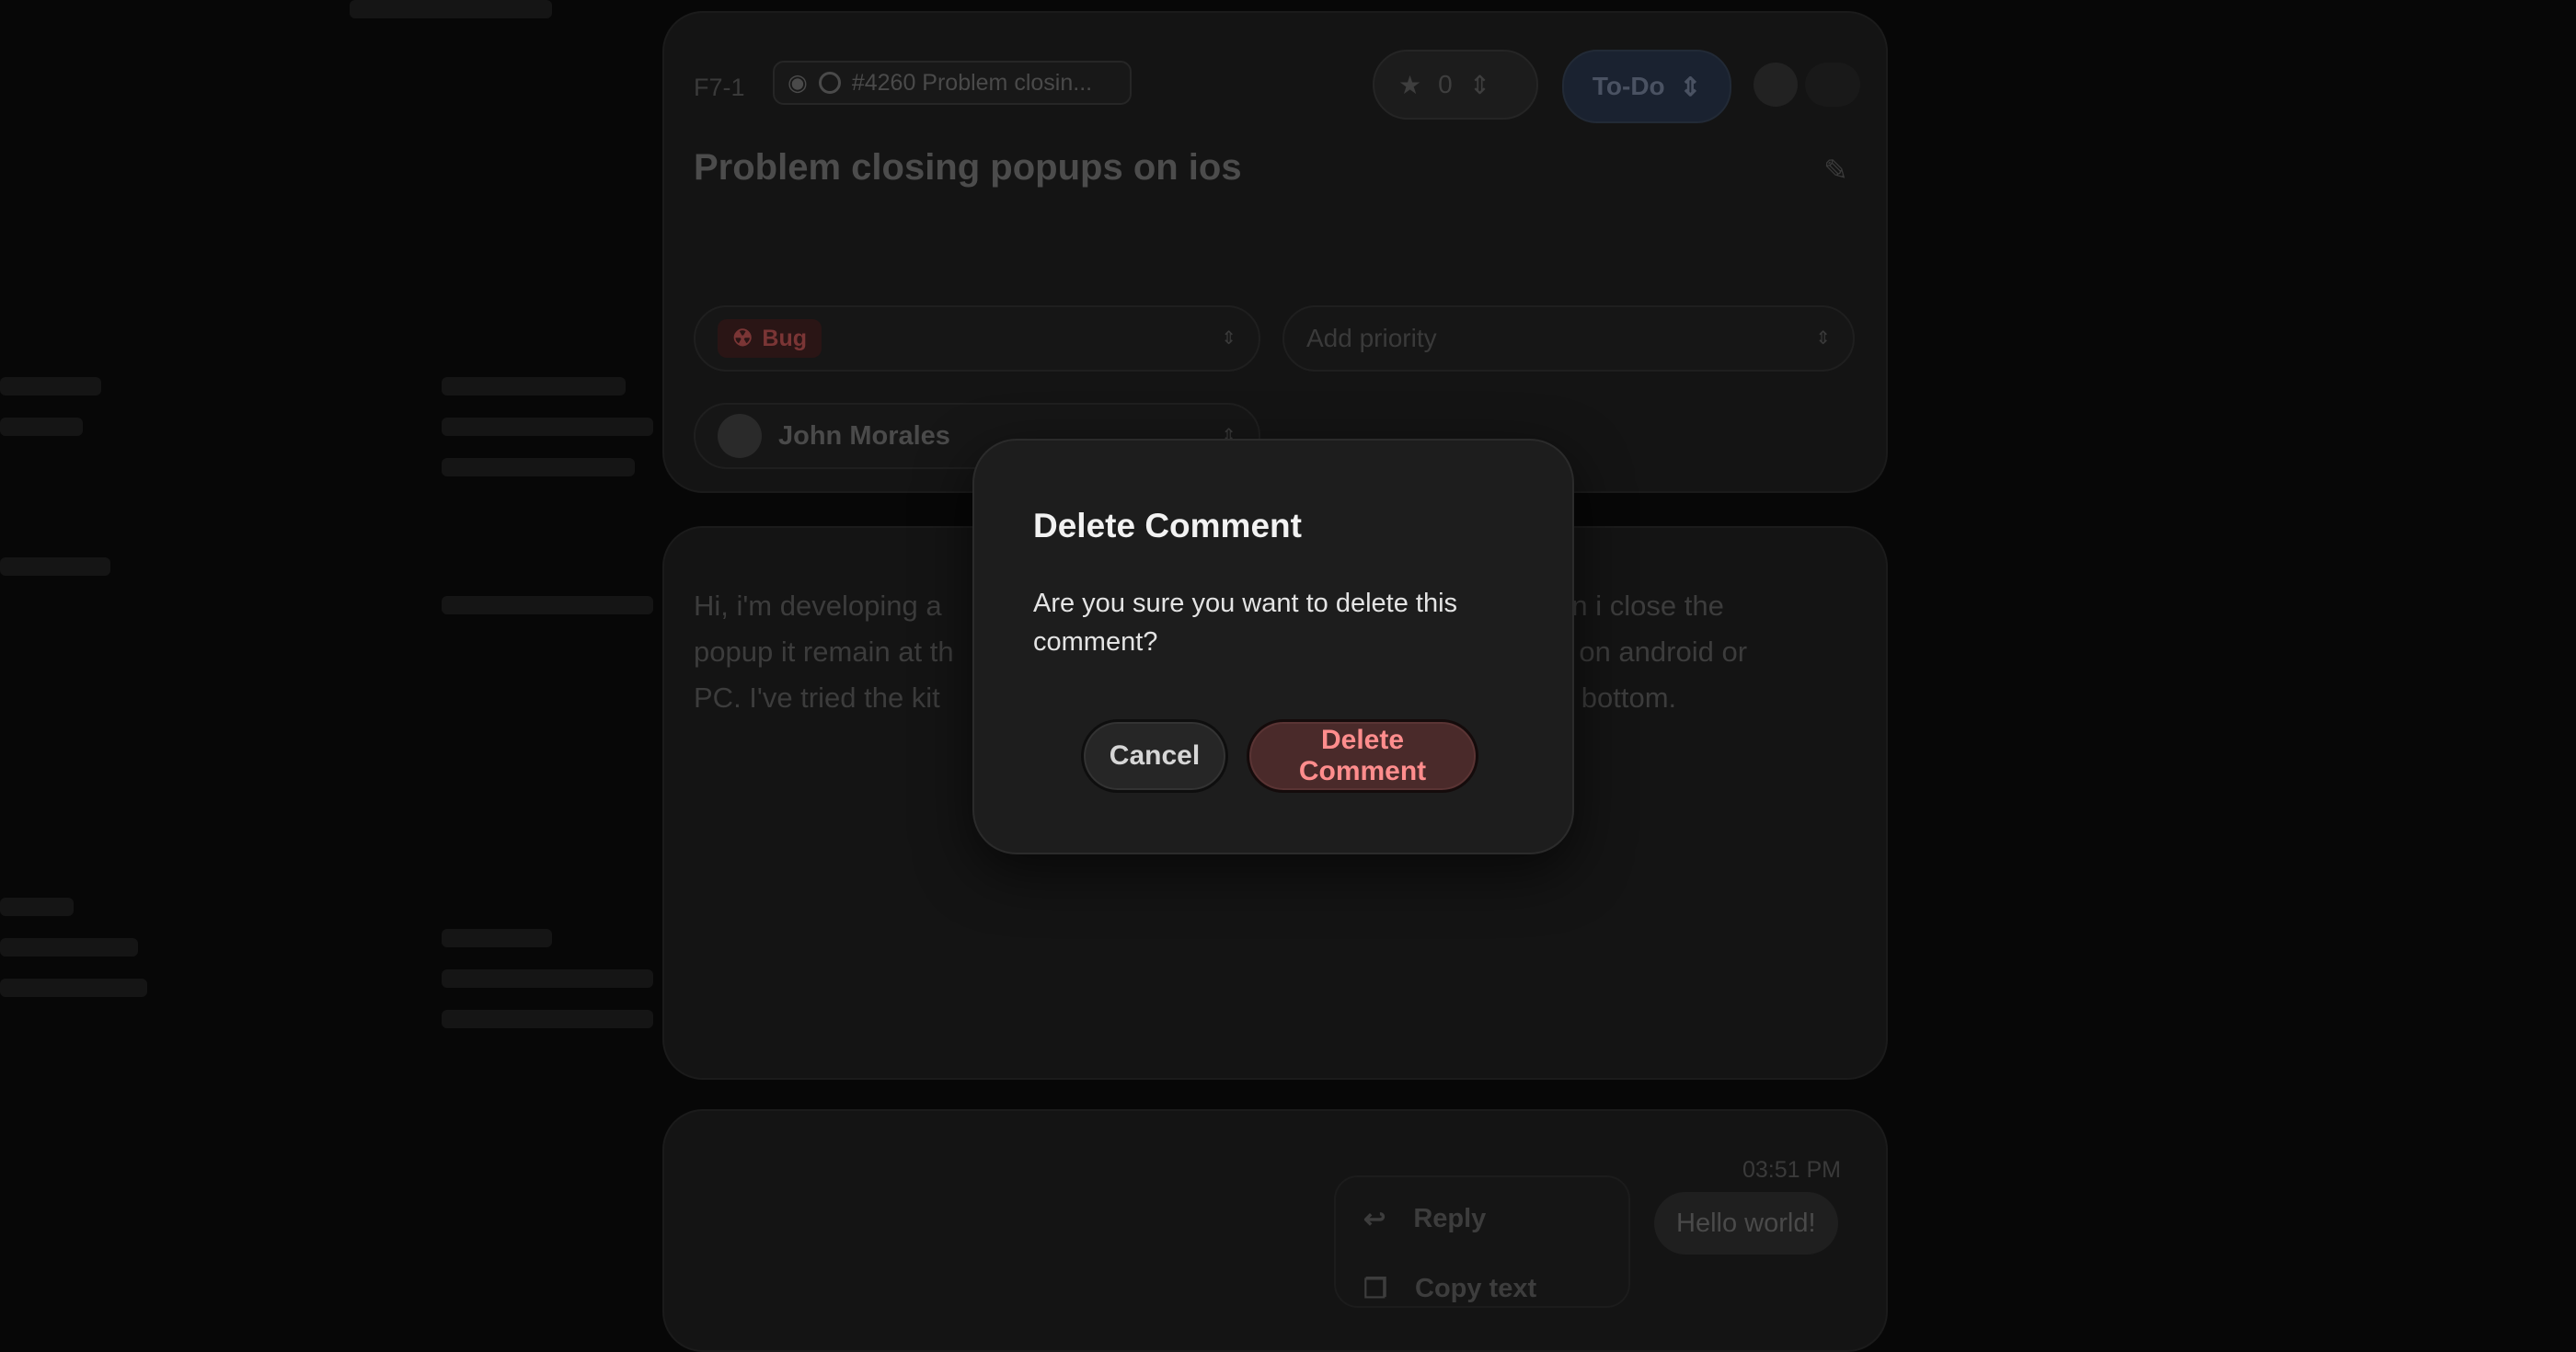  Describe the element at coordinates (1362, 756) in the screenshot. I see `delete-comment-button: Delete Comment` at that location.